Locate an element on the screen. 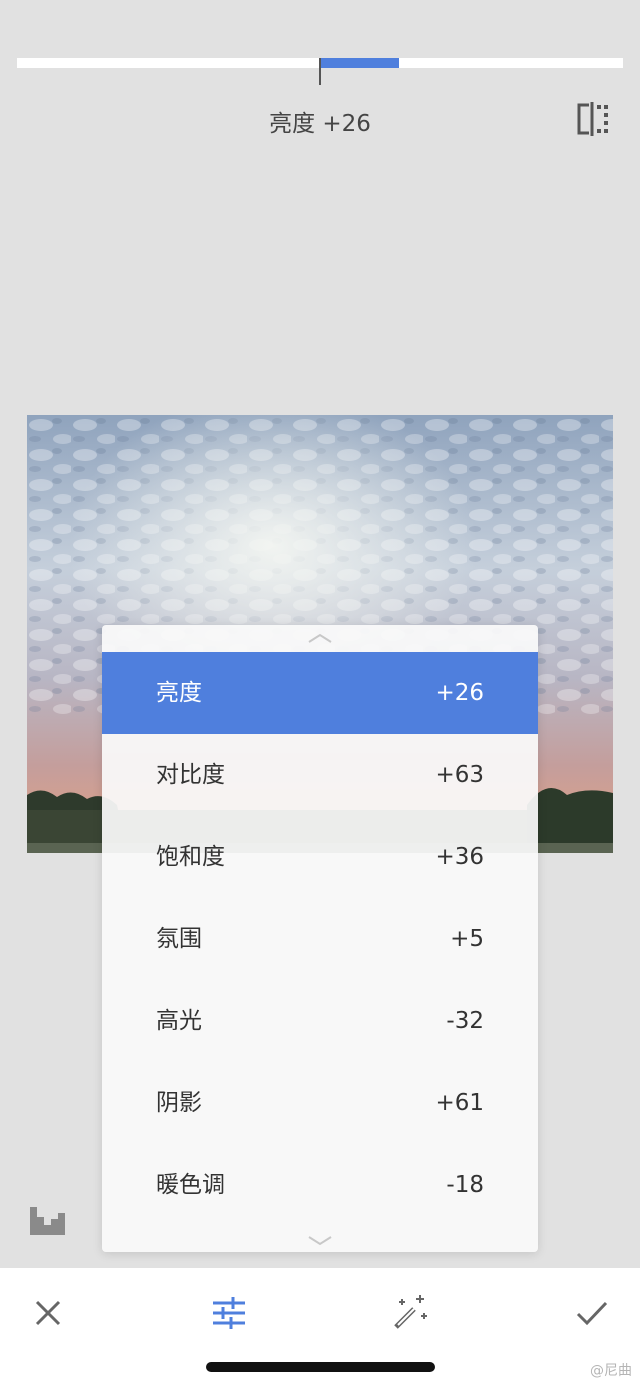  menu-item-value: +36 is located at coordinates (459, 857).